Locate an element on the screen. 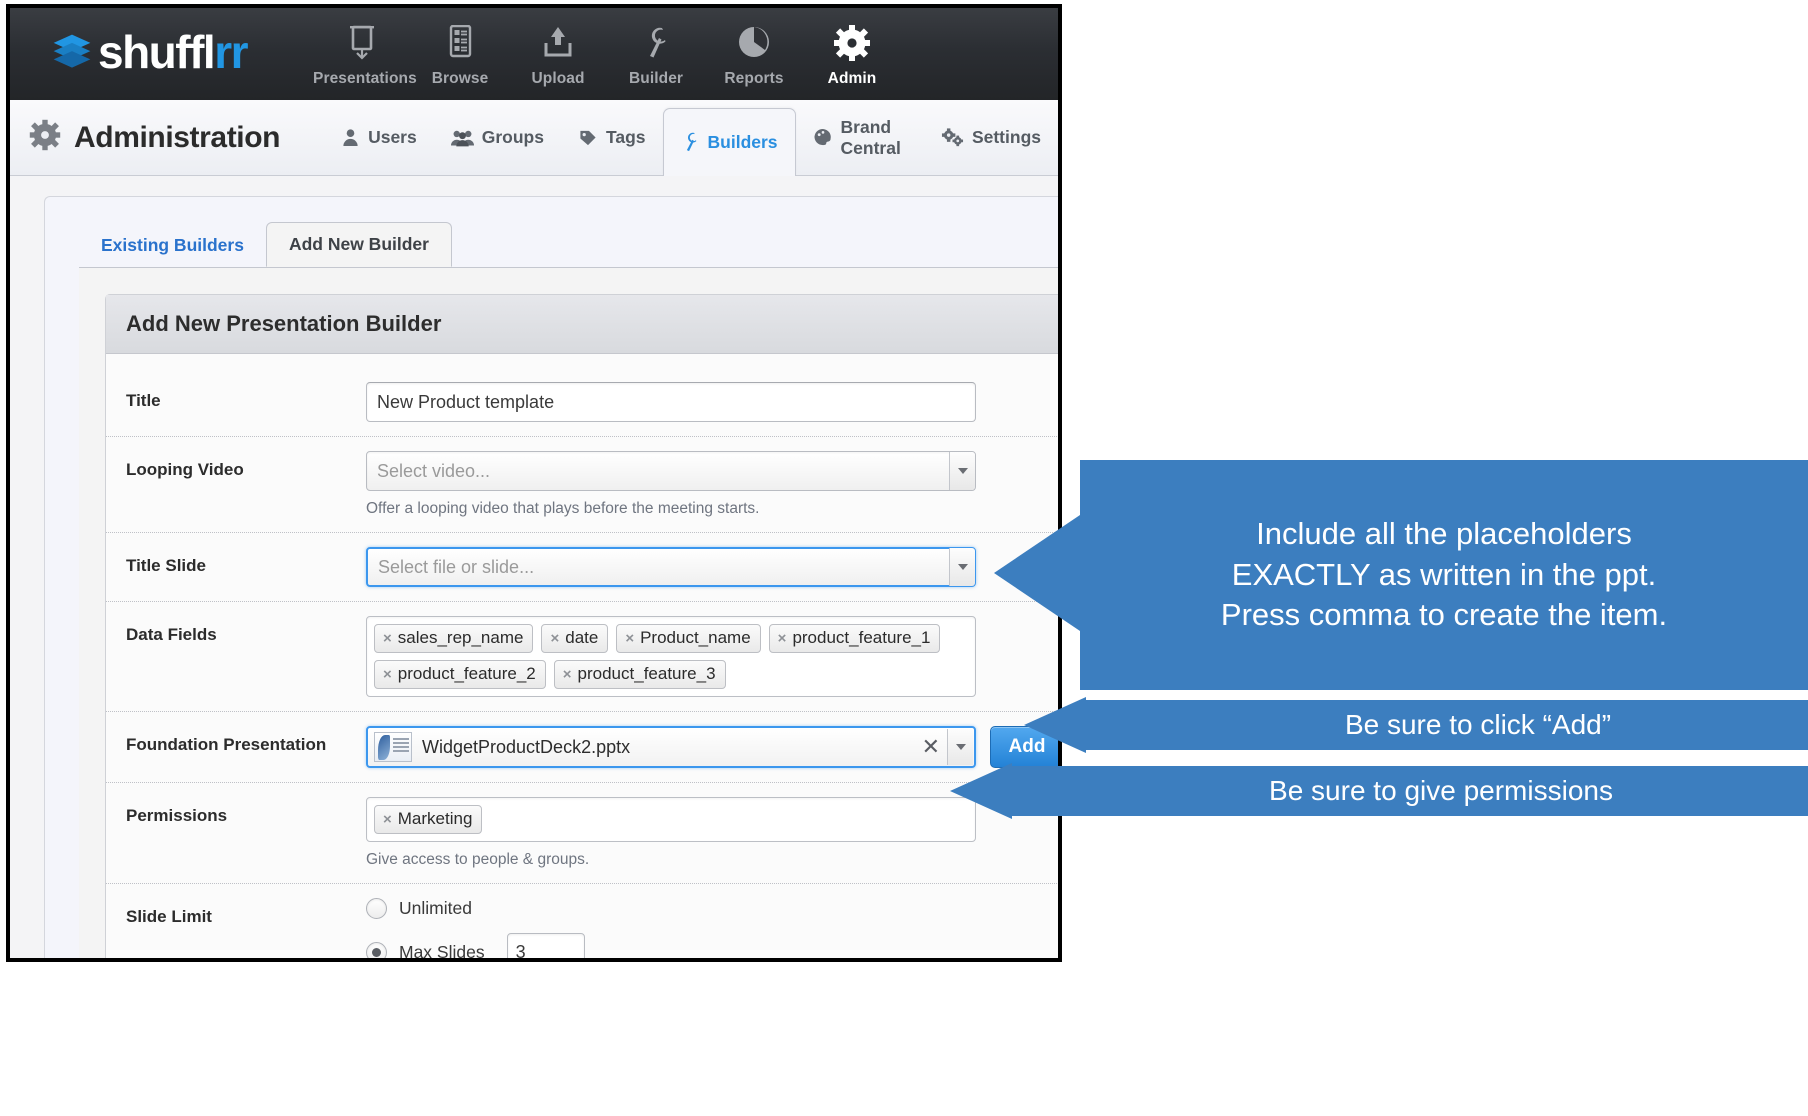  title-slide-dropdown-button is located at coordinates (962, 567).